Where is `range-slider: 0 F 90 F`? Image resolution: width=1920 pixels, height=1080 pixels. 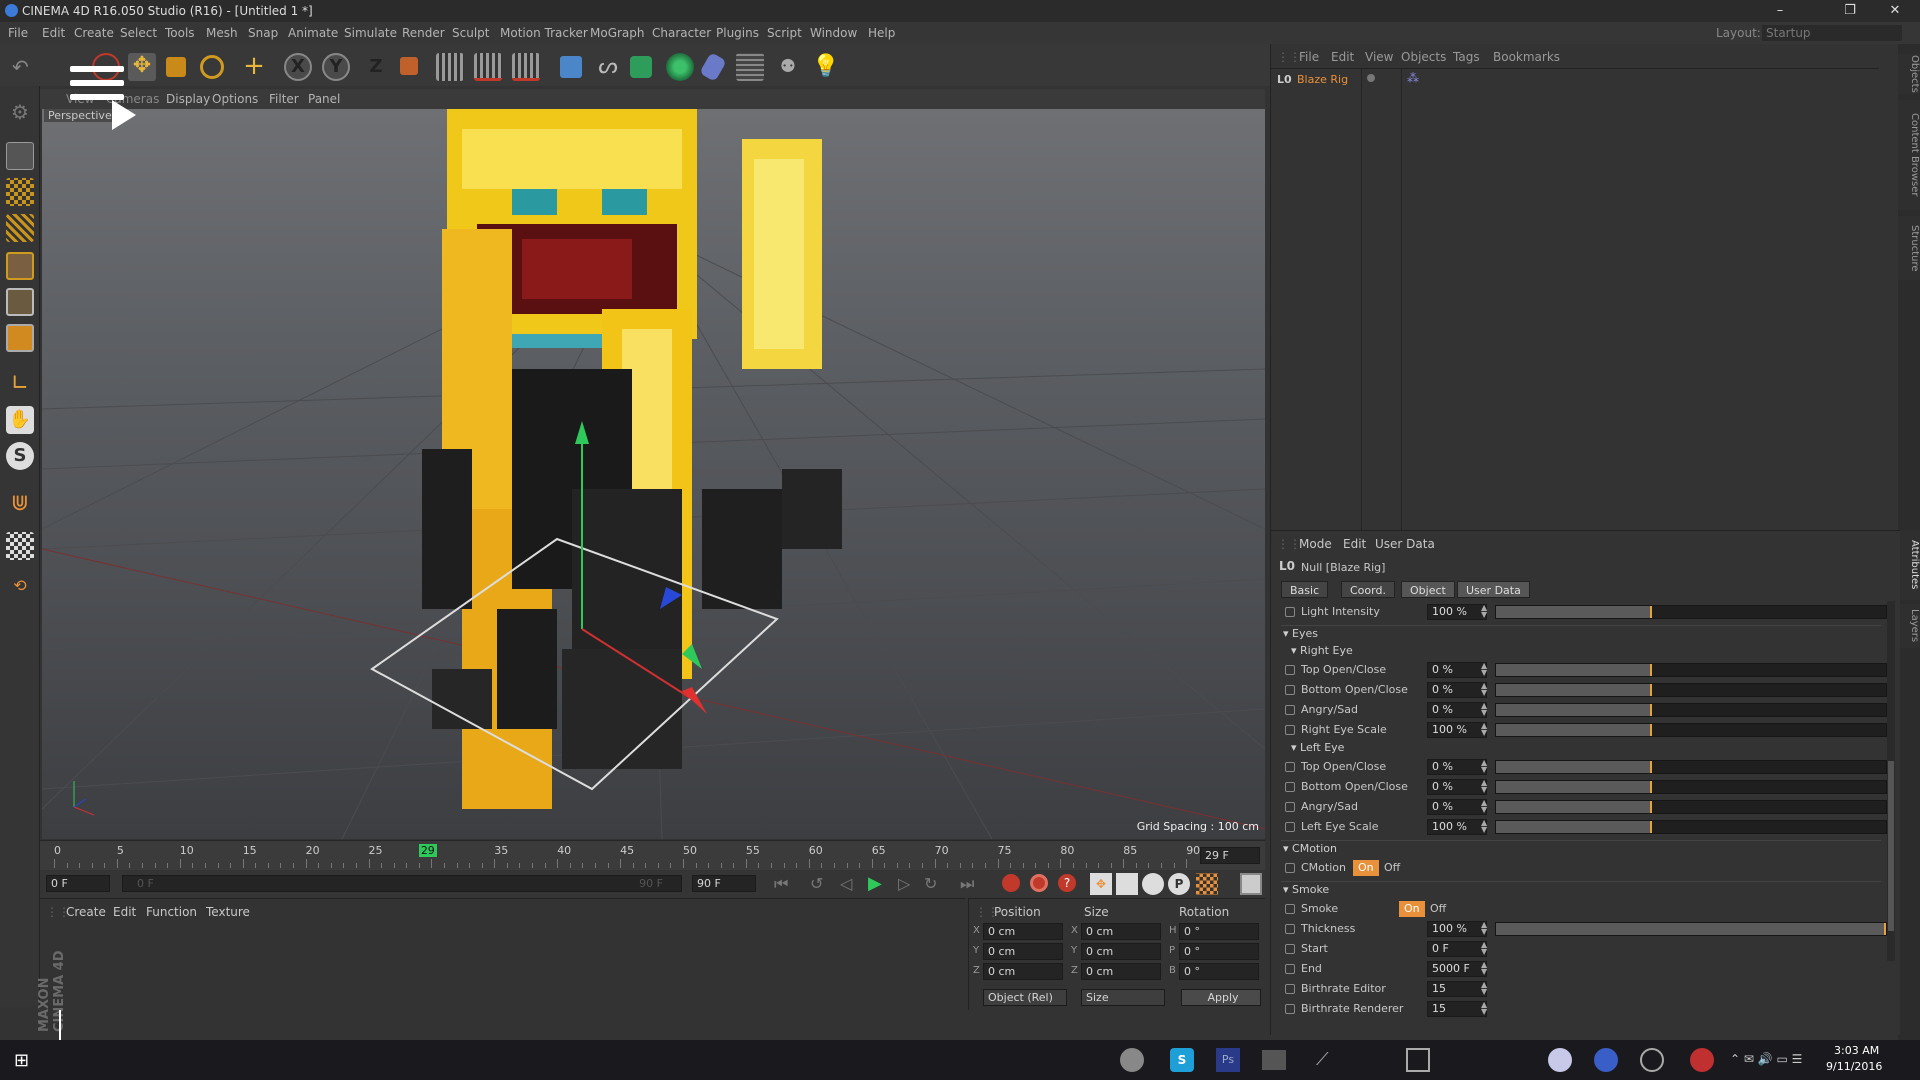
range-slider: 0 F 90 F is located at coordinates (402, 883).